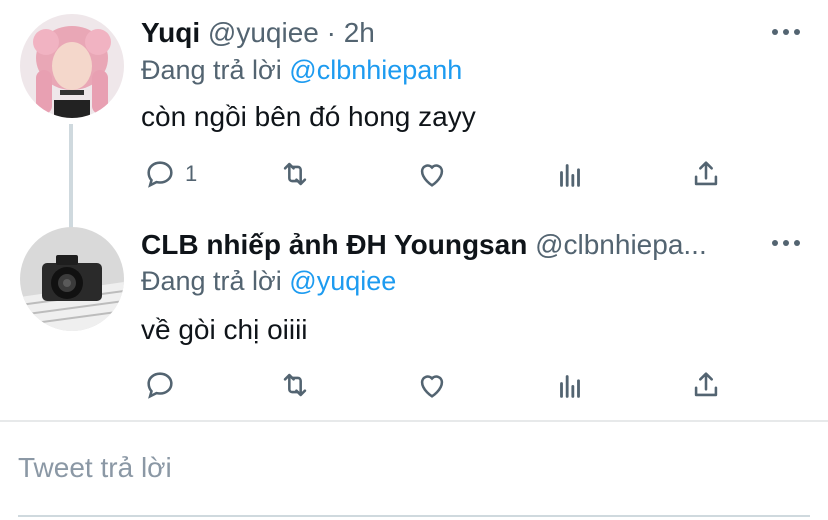  What do you see at coordinates (72, 66) in the screenshot?
I see `avatar-yuqi` at bounding box center [72, 66].